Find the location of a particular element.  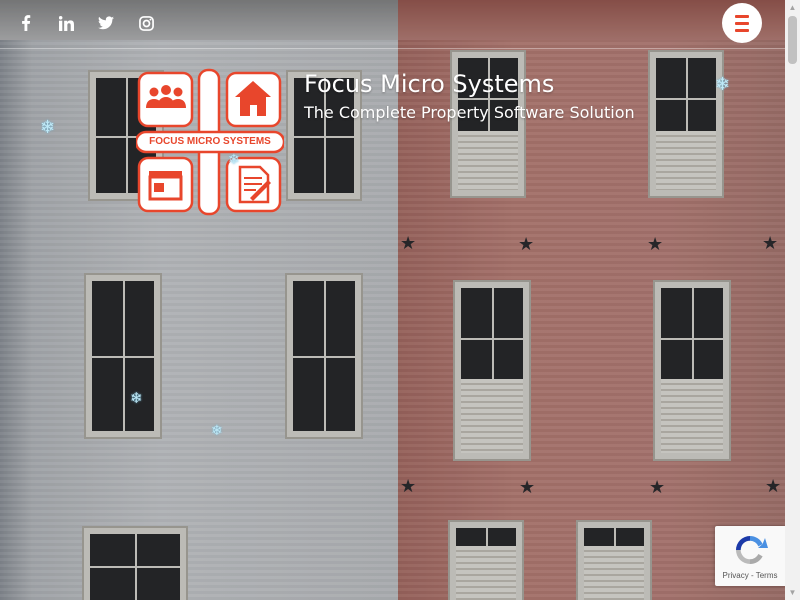

scroll-up-arrow-icon: ▲ is located at coordinates (792, 7).